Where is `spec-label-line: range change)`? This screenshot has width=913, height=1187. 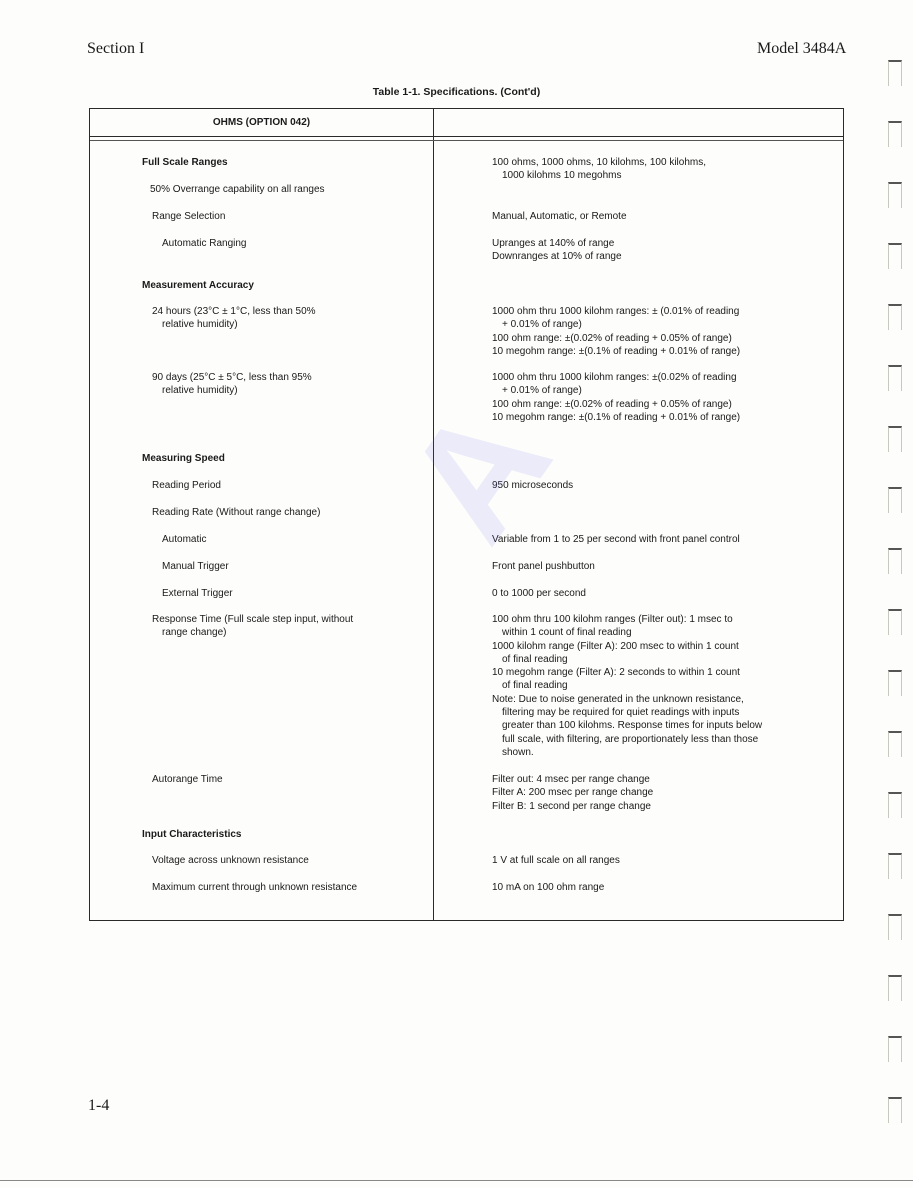 spec-label-line: range change) is located at coordinates (194, 633).